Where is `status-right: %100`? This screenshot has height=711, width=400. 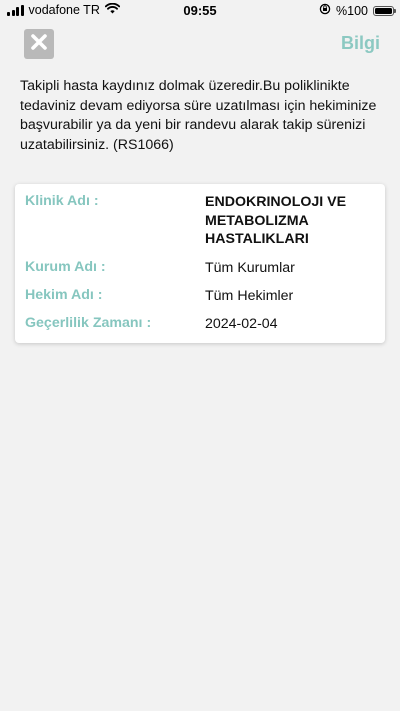
status-right: %100 is located at coordinates (357, 10).